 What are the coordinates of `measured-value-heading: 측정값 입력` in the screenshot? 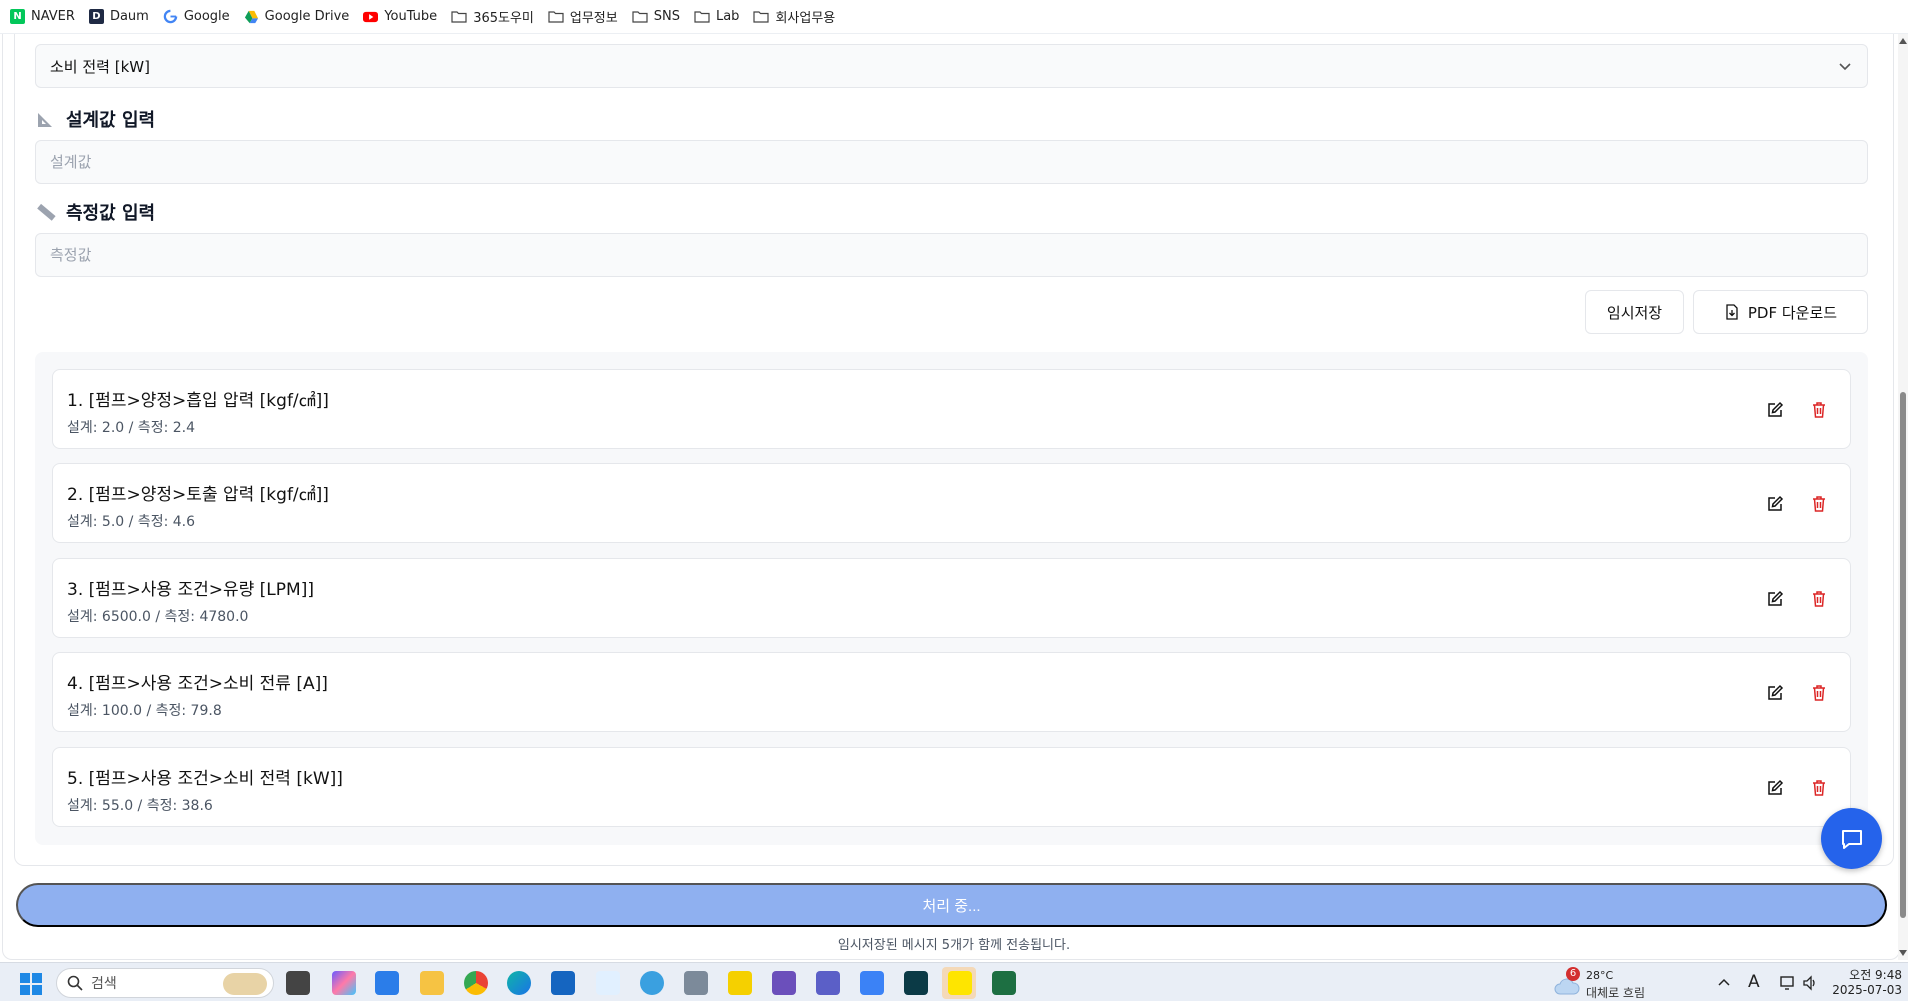 It's located at (95, 212).